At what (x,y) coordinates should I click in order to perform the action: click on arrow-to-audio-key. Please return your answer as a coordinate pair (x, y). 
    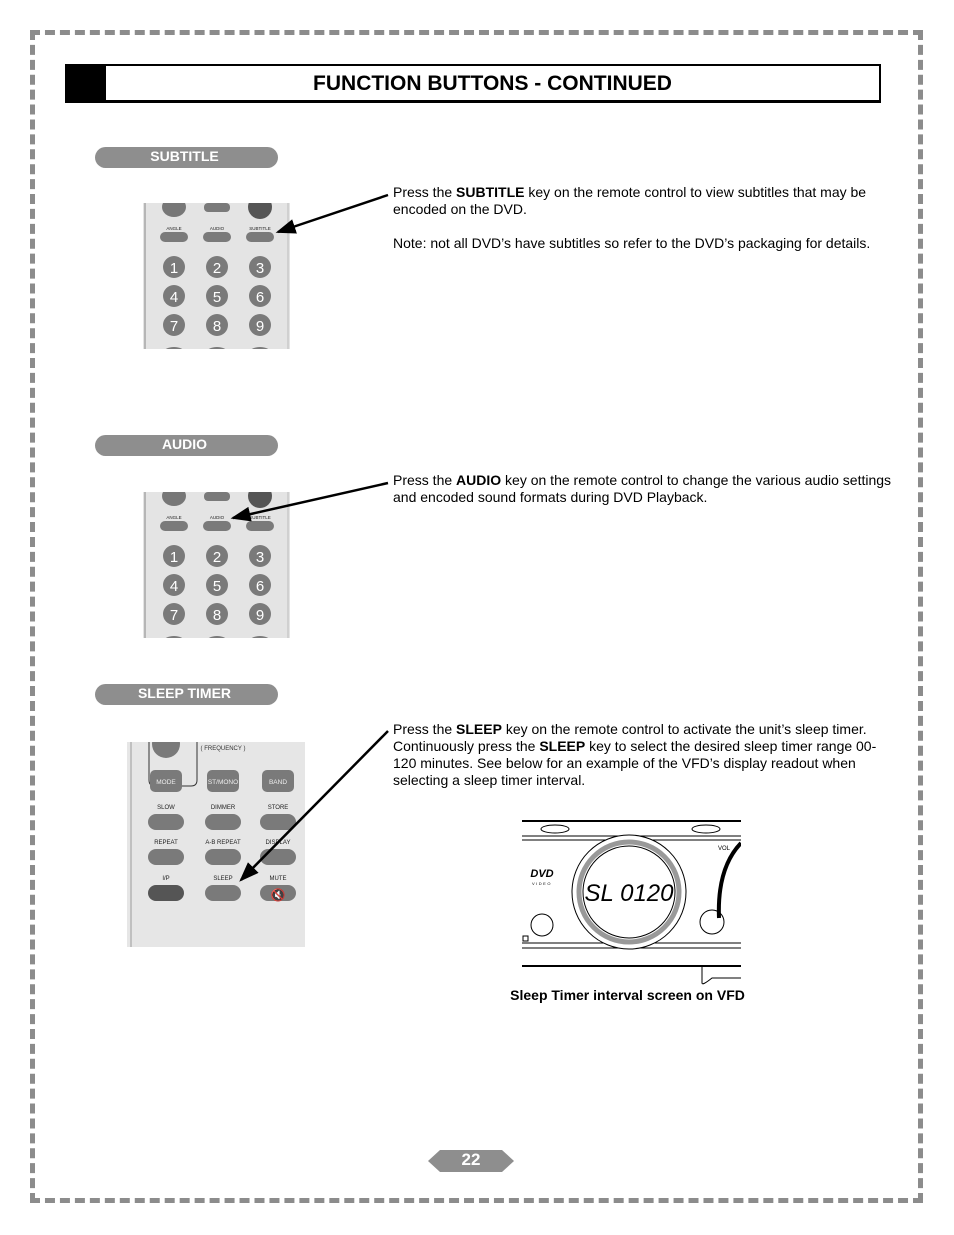
    Looking at the image, I should click on (309, 501).